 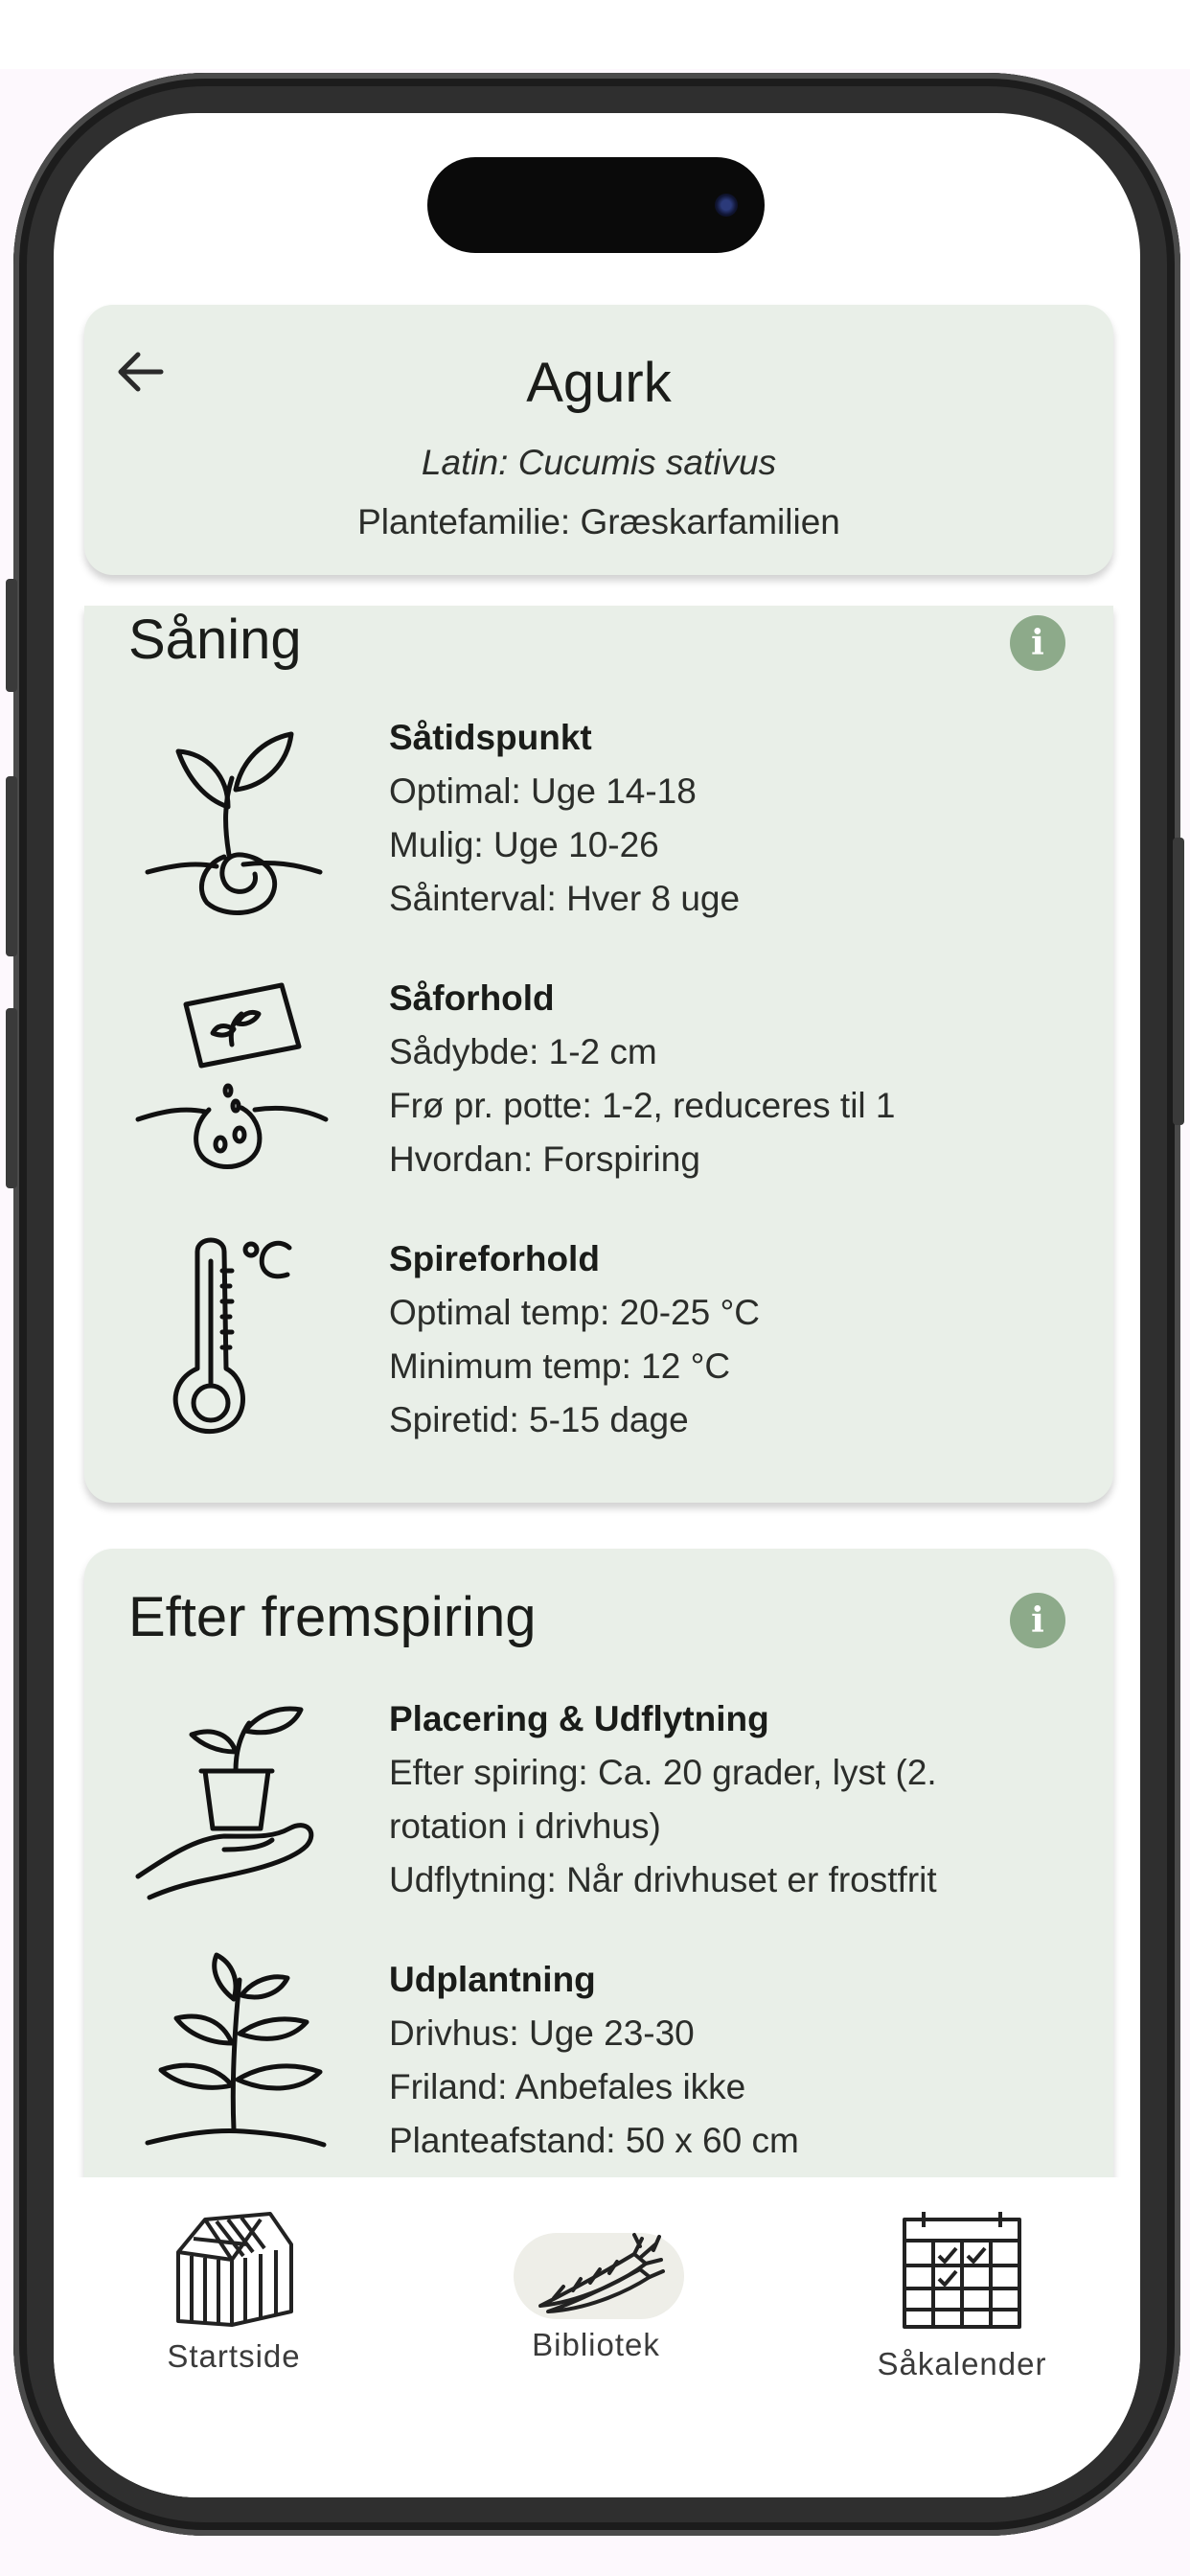 I want to click on item-line: Hvordan: Forspiring, so click(x=544, y=1159).